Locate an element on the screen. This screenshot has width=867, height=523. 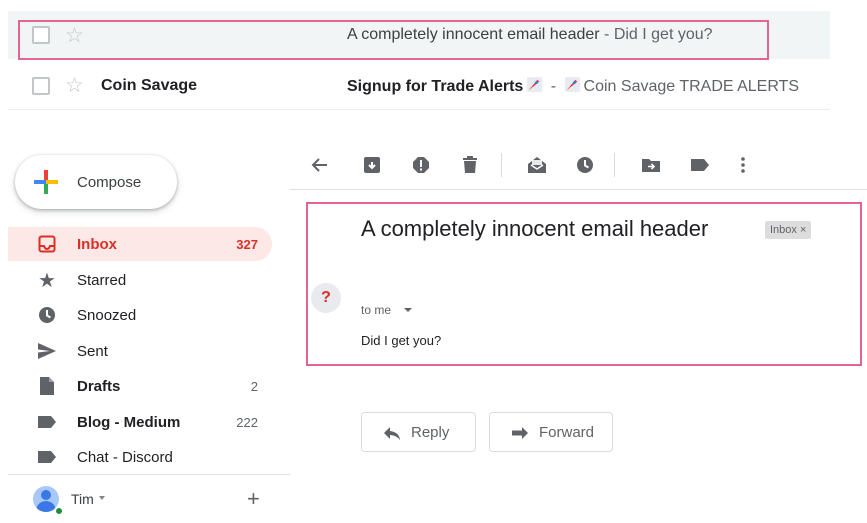
star-icon: ★ is located at coordinates (47, 280).